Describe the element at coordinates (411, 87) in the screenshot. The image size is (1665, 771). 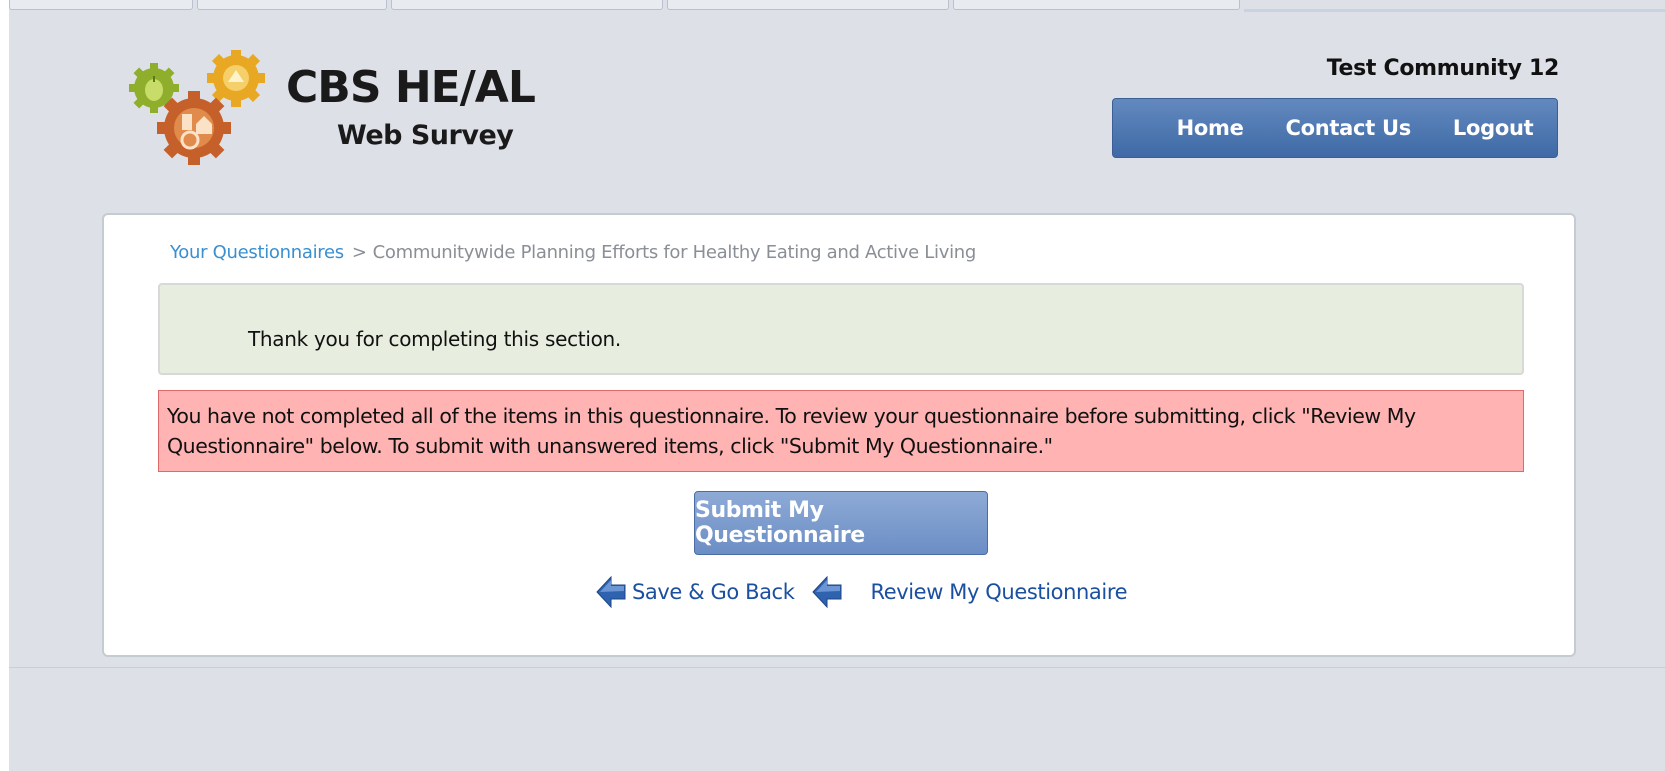
I see `site-title: CBS HE/AL` at that location.